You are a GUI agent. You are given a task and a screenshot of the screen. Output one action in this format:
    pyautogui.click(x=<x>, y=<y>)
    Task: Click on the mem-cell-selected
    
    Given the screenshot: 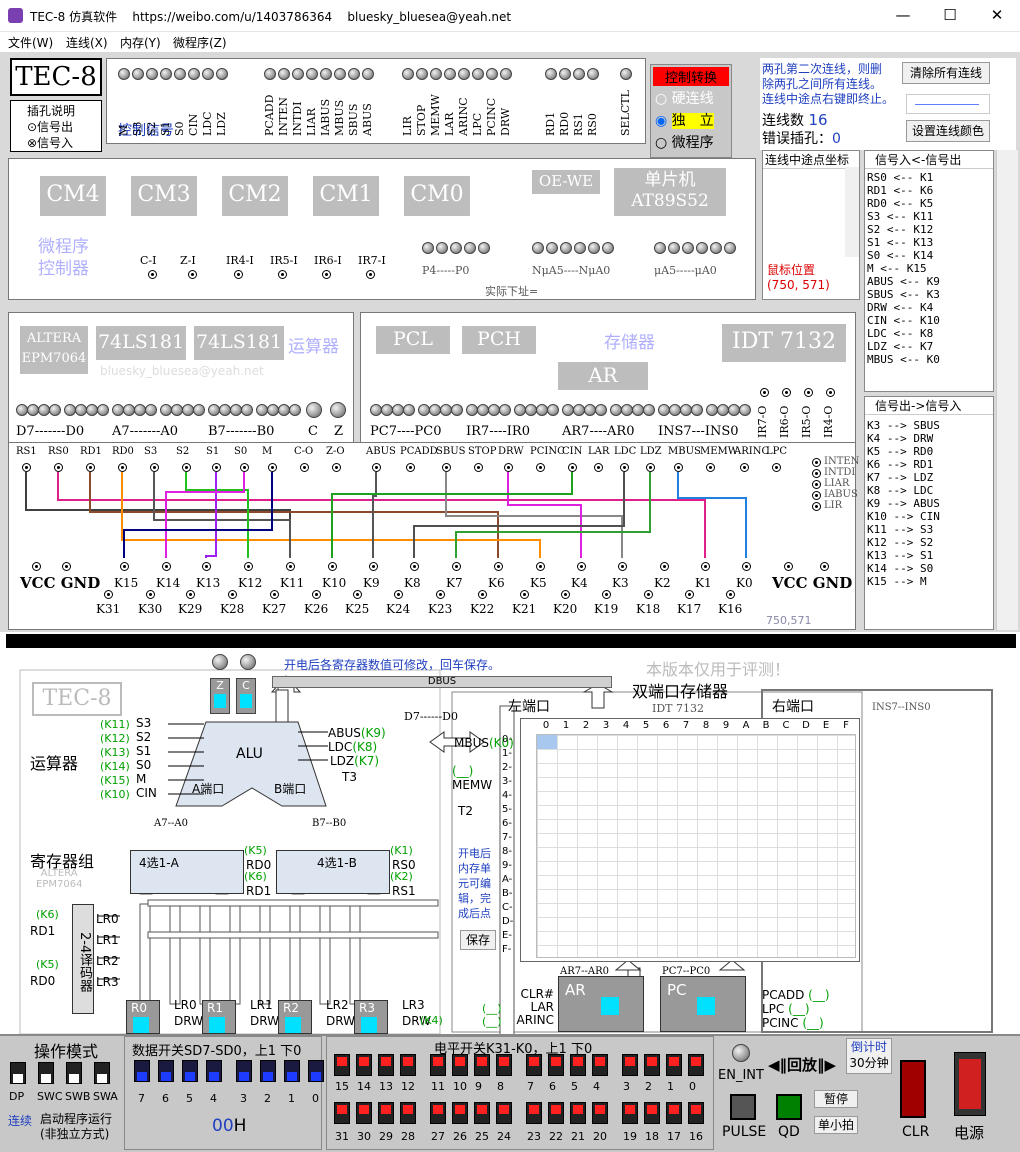 What is the action you would take?
    pyautogui.click(x=547, y=742)
    